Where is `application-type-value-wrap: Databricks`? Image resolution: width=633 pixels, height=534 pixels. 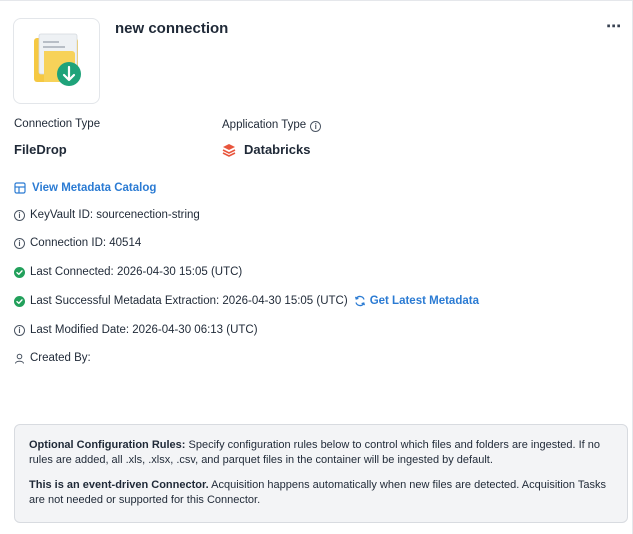 application-type-value-wrap: Databricks is located at coordinates (266, 149).